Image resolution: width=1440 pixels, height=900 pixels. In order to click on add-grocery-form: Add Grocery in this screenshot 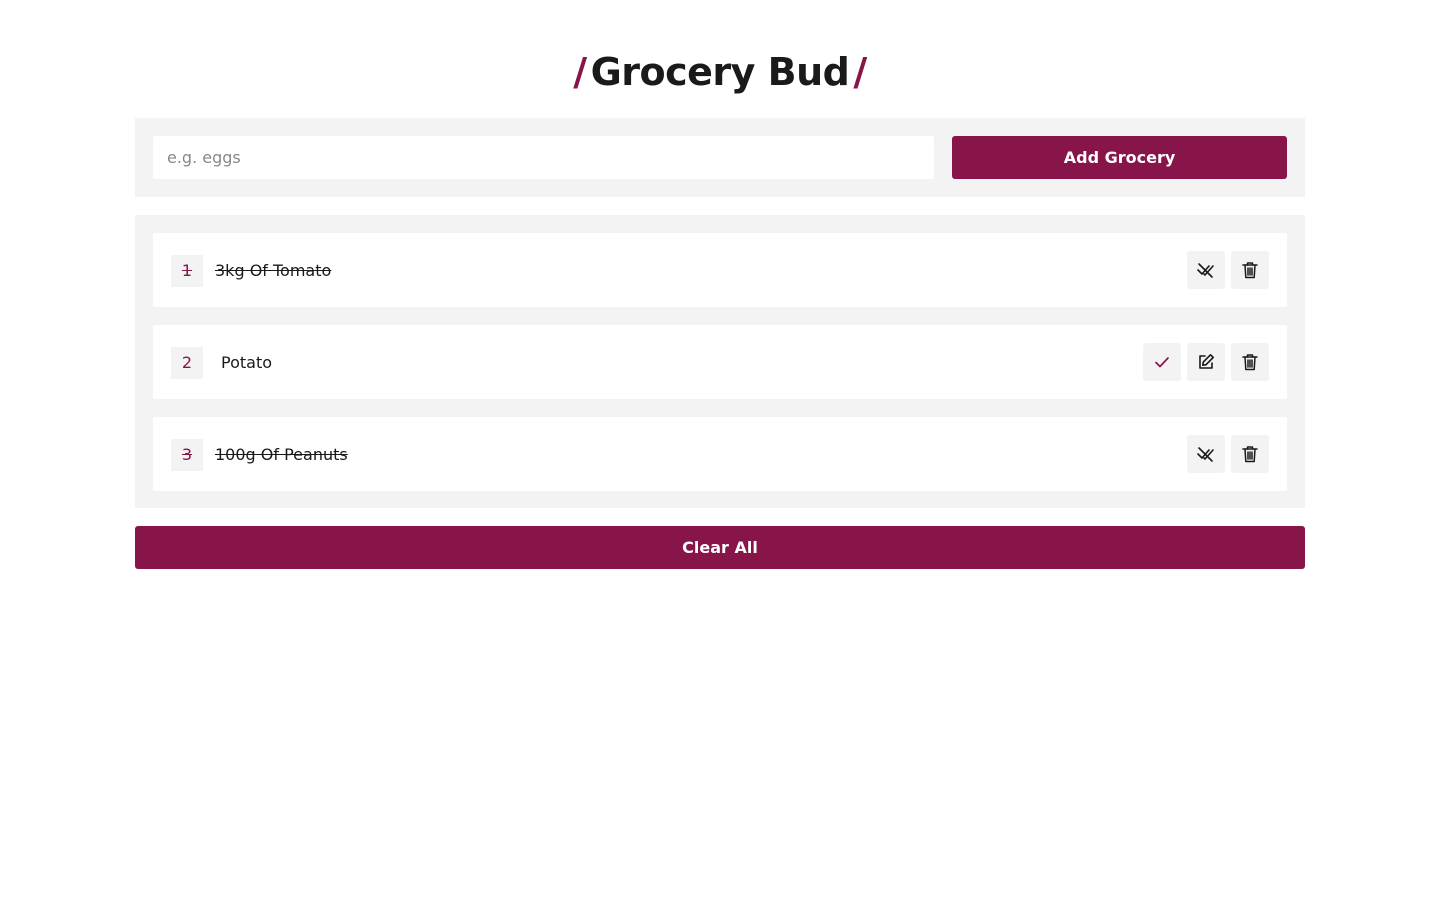, I will do `click(720, 157)`.